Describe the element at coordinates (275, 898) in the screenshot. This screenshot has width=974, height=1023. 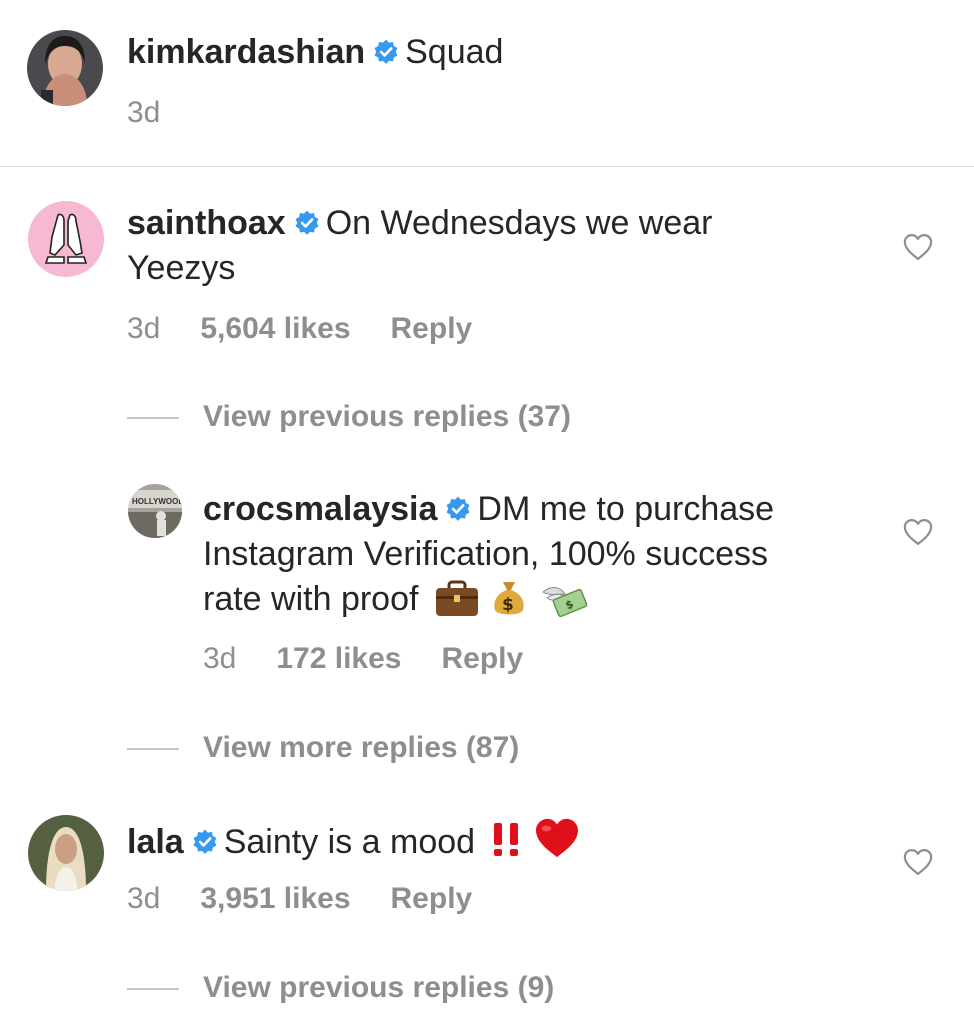
I see `likes-count: 3,951 likes` at that location.